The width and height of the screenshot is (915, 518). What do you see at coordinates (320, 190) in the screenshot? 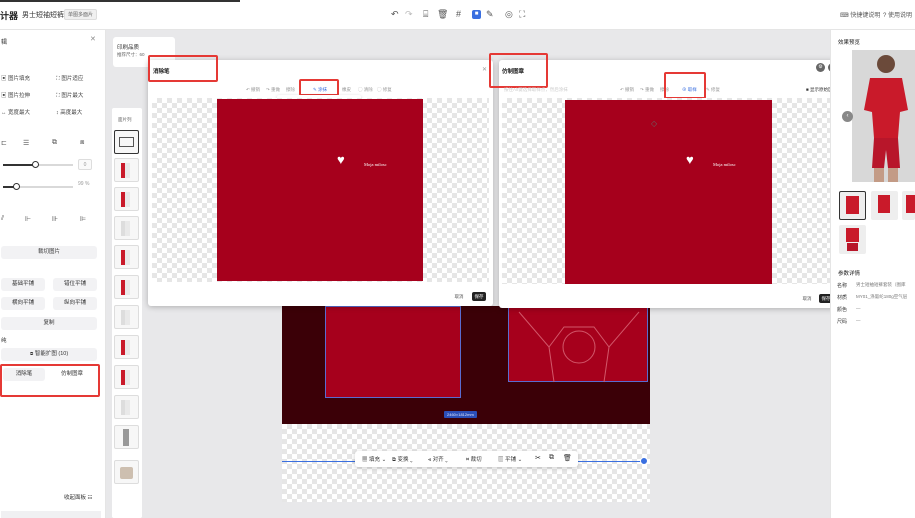
I see `eraser-canvas-image` at bounding box center [320, 190].